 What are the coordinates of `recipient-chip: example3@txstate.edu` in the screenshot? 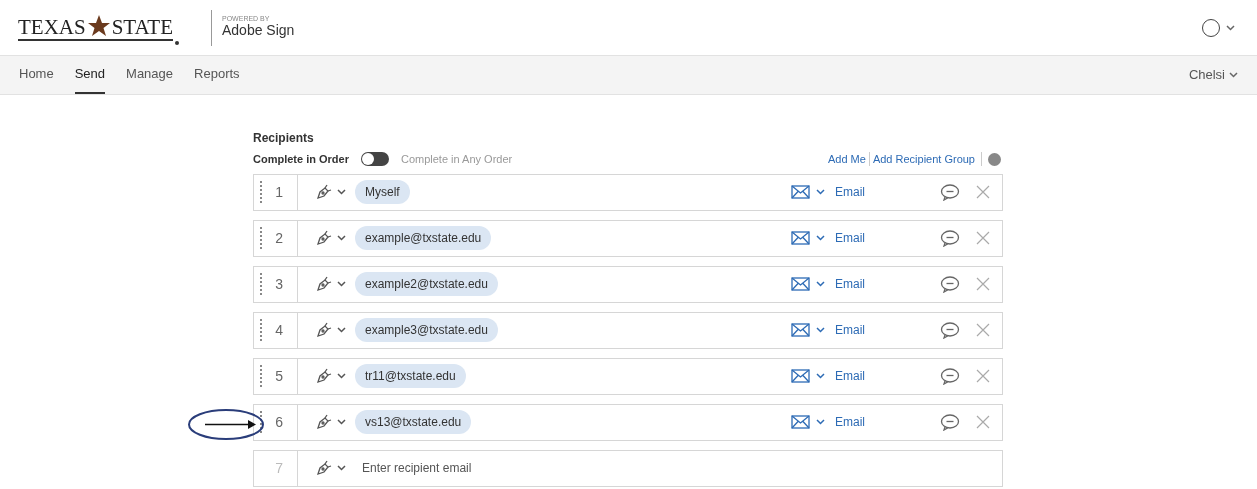 It's located at (426, 330).